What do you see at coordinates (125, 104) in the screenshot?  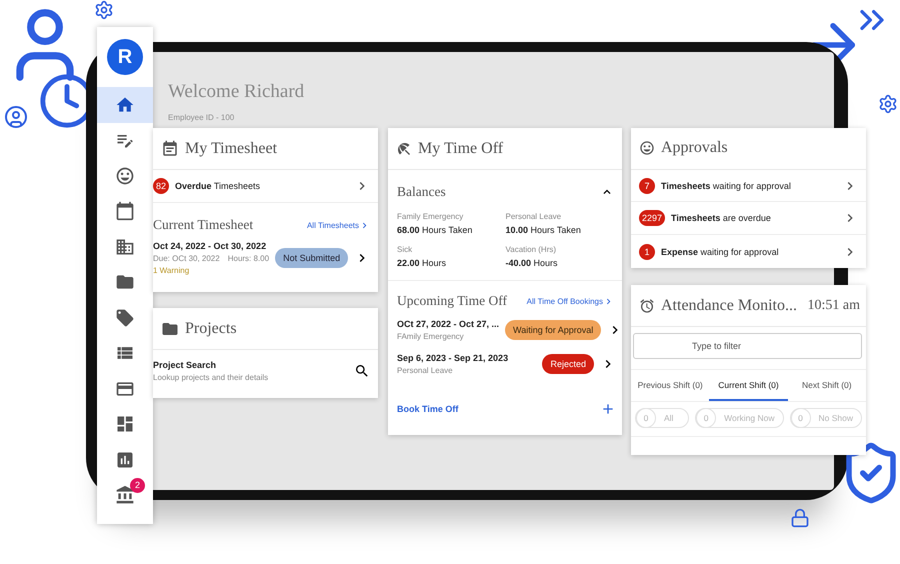 I see `sidebar-item` at bounding box center [125, 104].